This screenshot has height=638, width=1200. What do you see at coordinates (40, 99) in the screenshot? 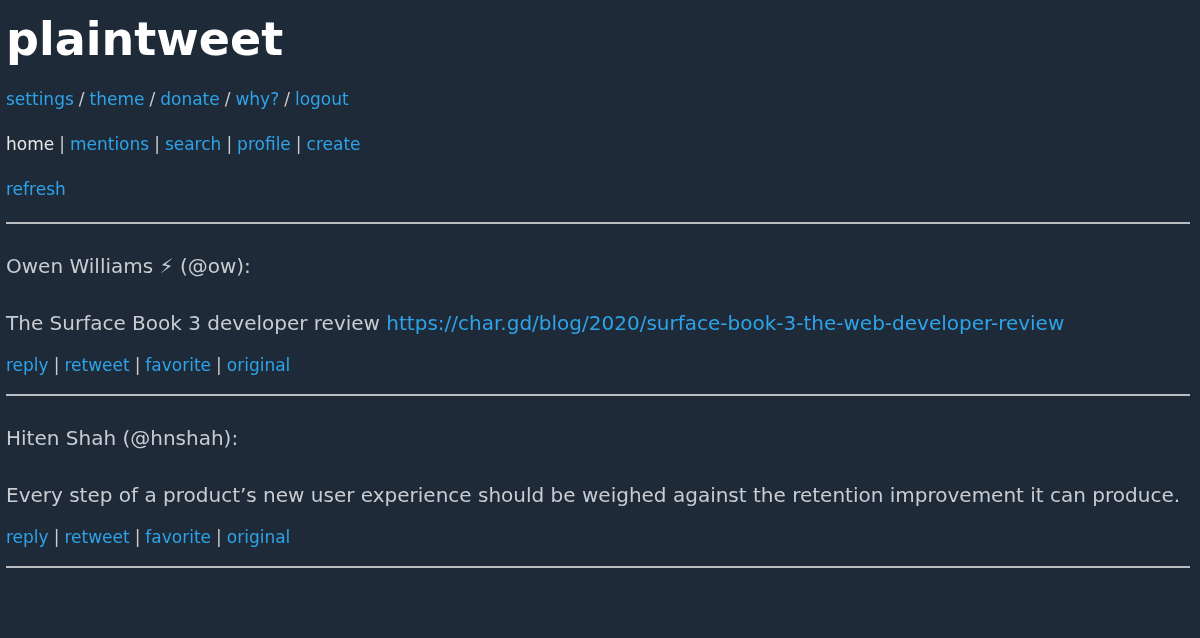
I see `nav-link: settings` at bounding box center [40, 99].